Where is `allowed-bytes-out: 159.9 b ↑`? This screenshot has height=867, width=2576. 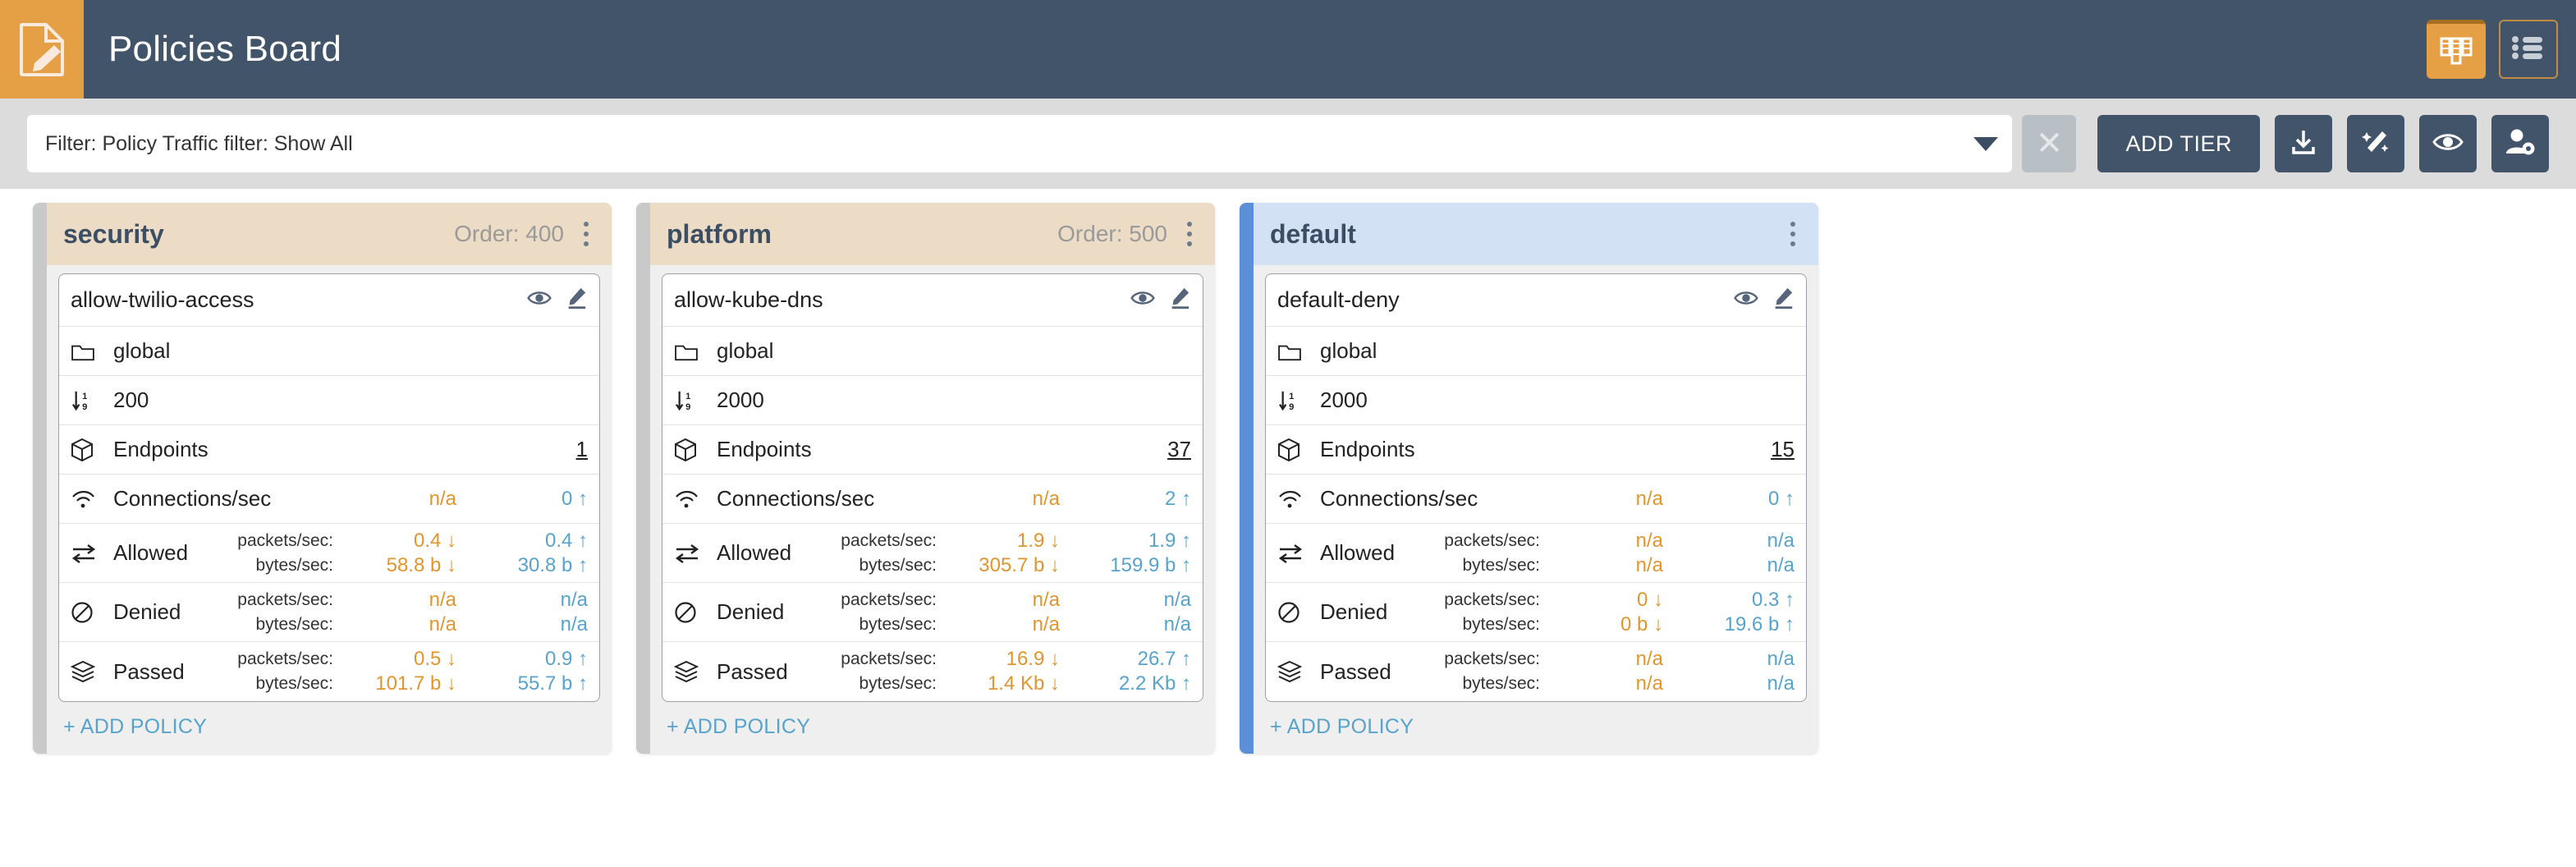
allowed-bytes-out: 159.9 b ↑ is located at coordinates (1150, 564).